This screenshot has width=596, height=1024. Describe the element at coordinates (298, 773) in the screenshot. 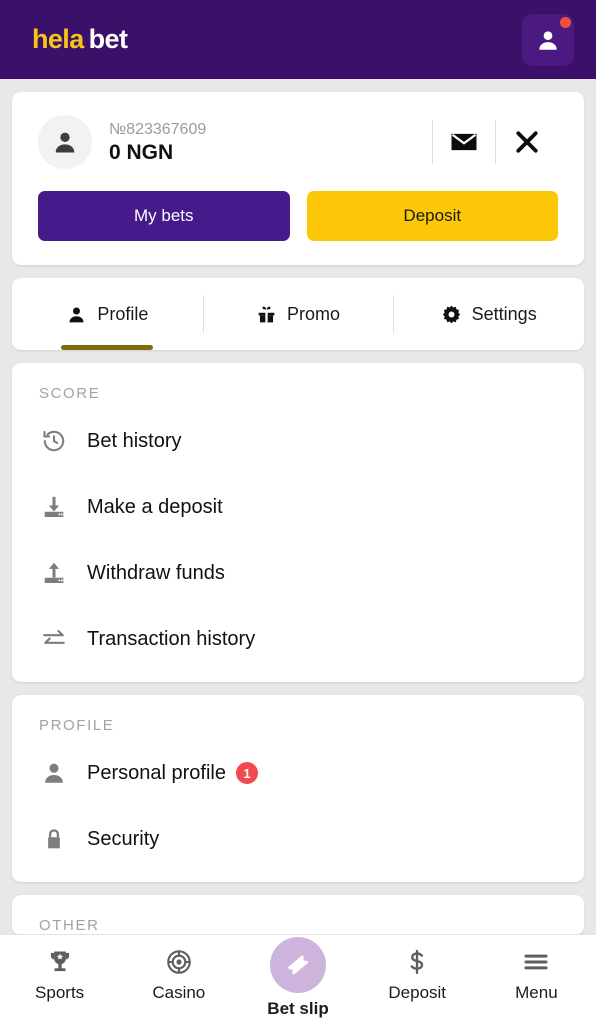

I see `menu-item-personal-profile: Personal profile 1` at that location.